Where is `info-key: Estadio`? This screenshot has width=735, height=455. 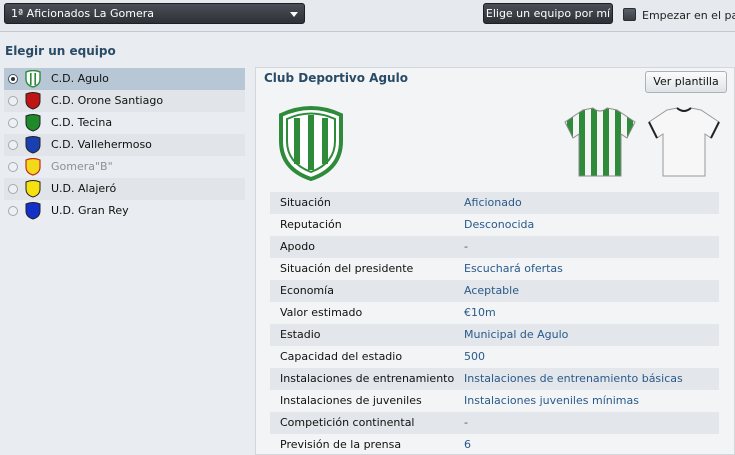
info-key: Estadio is located at coordinates (300, 334).